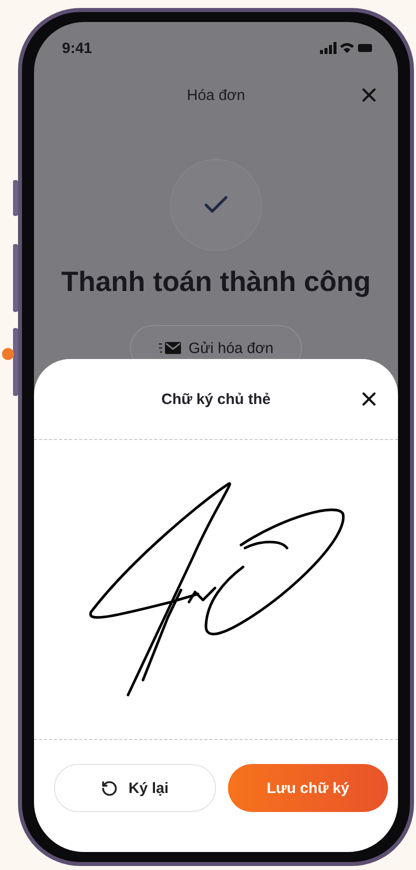  Describe the element at coordinates (346, 48) in the screenshot. I see `status-icons` at that location.